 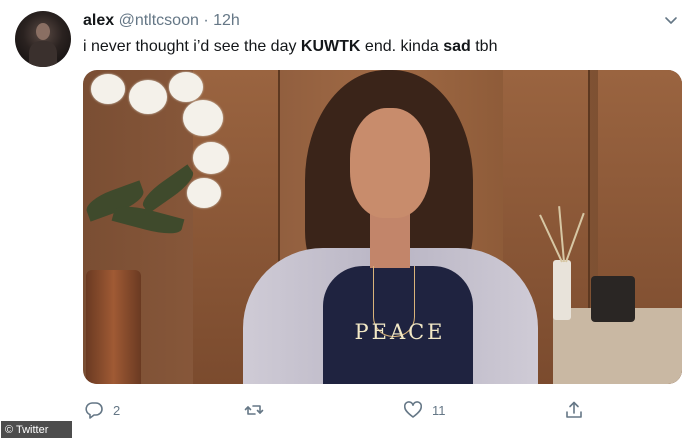 I want to click on vase, so click(x=113, y=327).